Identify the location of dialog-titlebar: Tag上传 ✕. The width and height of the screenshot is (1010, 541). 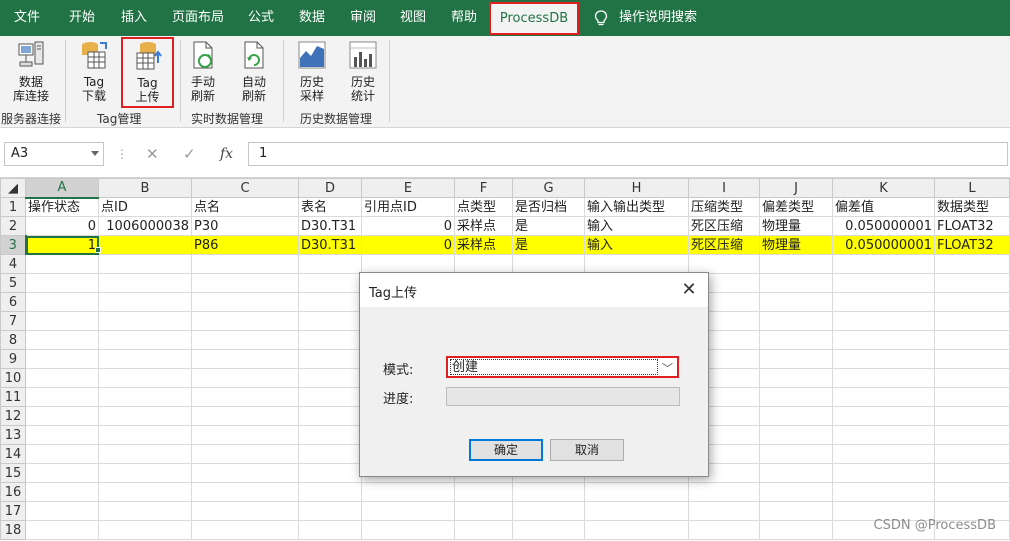
(534, 290).